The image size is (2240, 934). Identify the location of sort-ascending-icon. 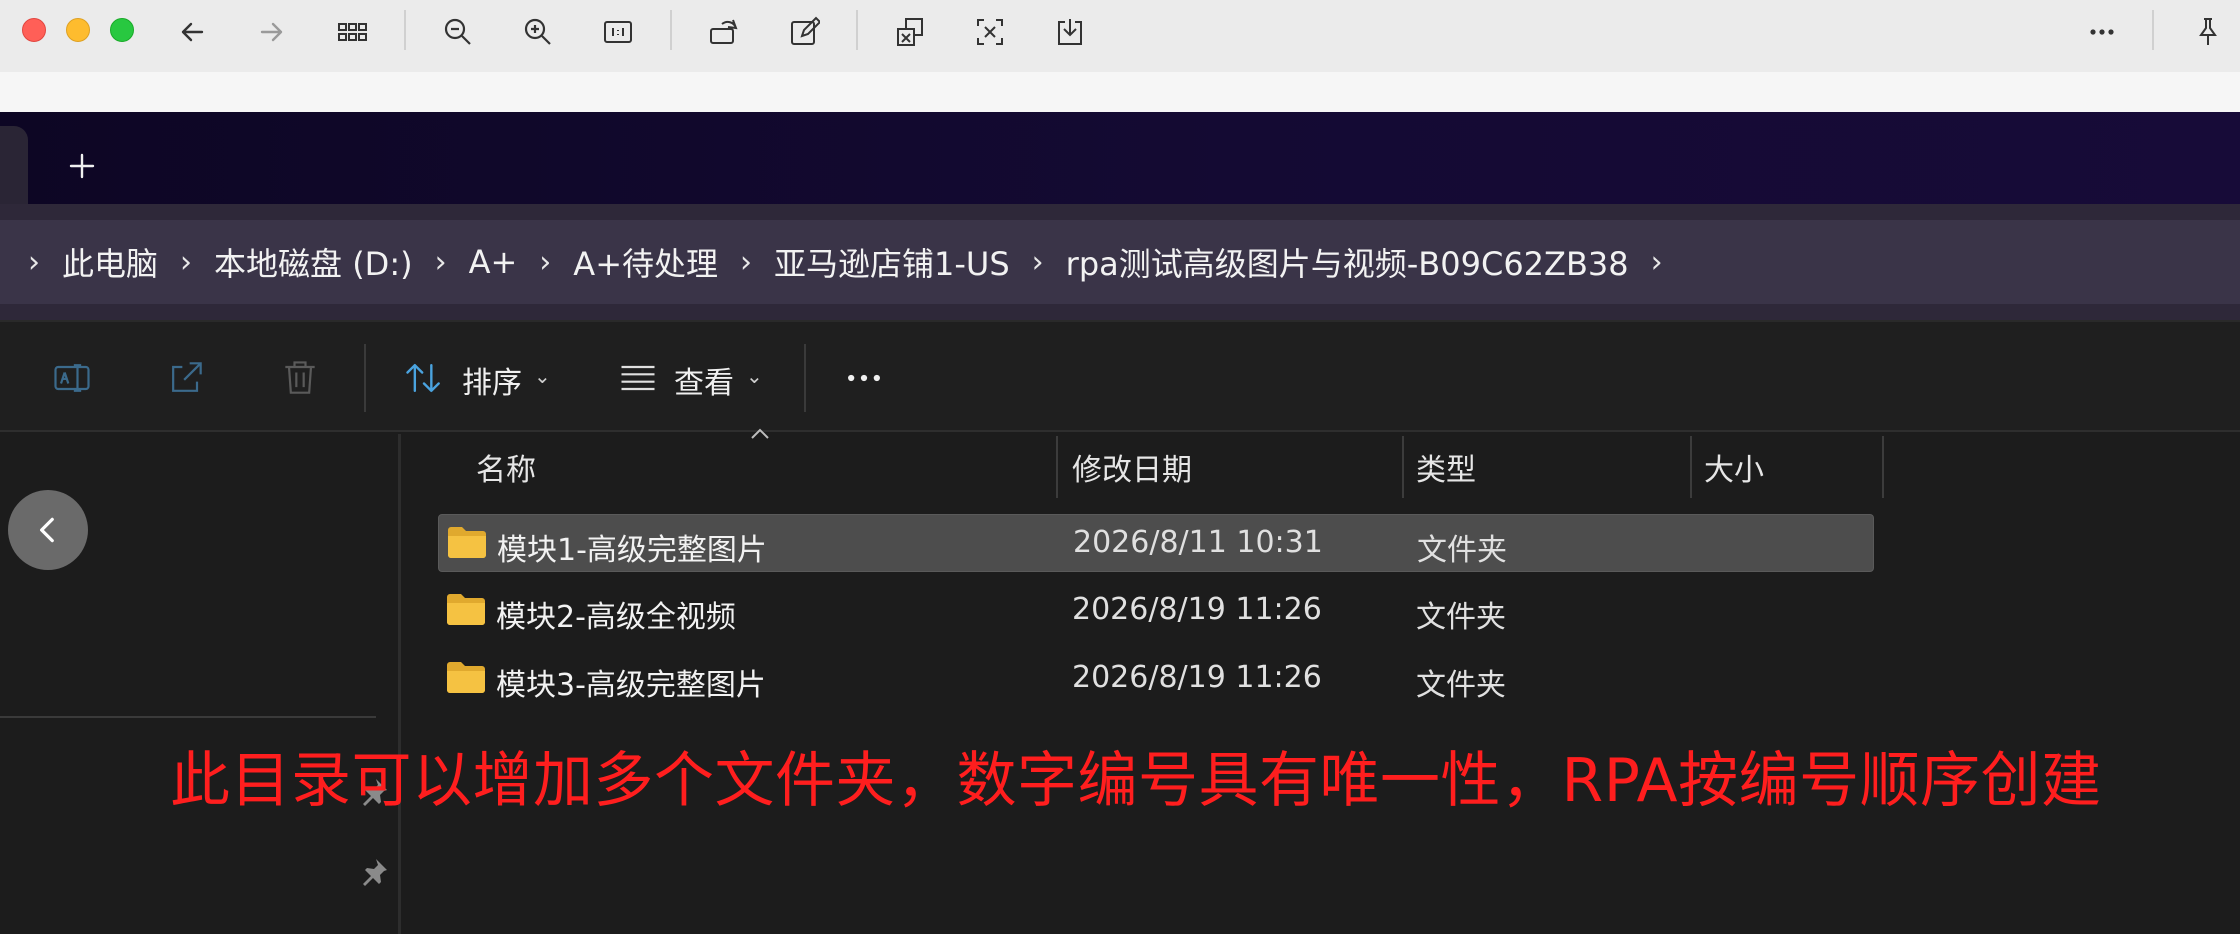
(760, 433).